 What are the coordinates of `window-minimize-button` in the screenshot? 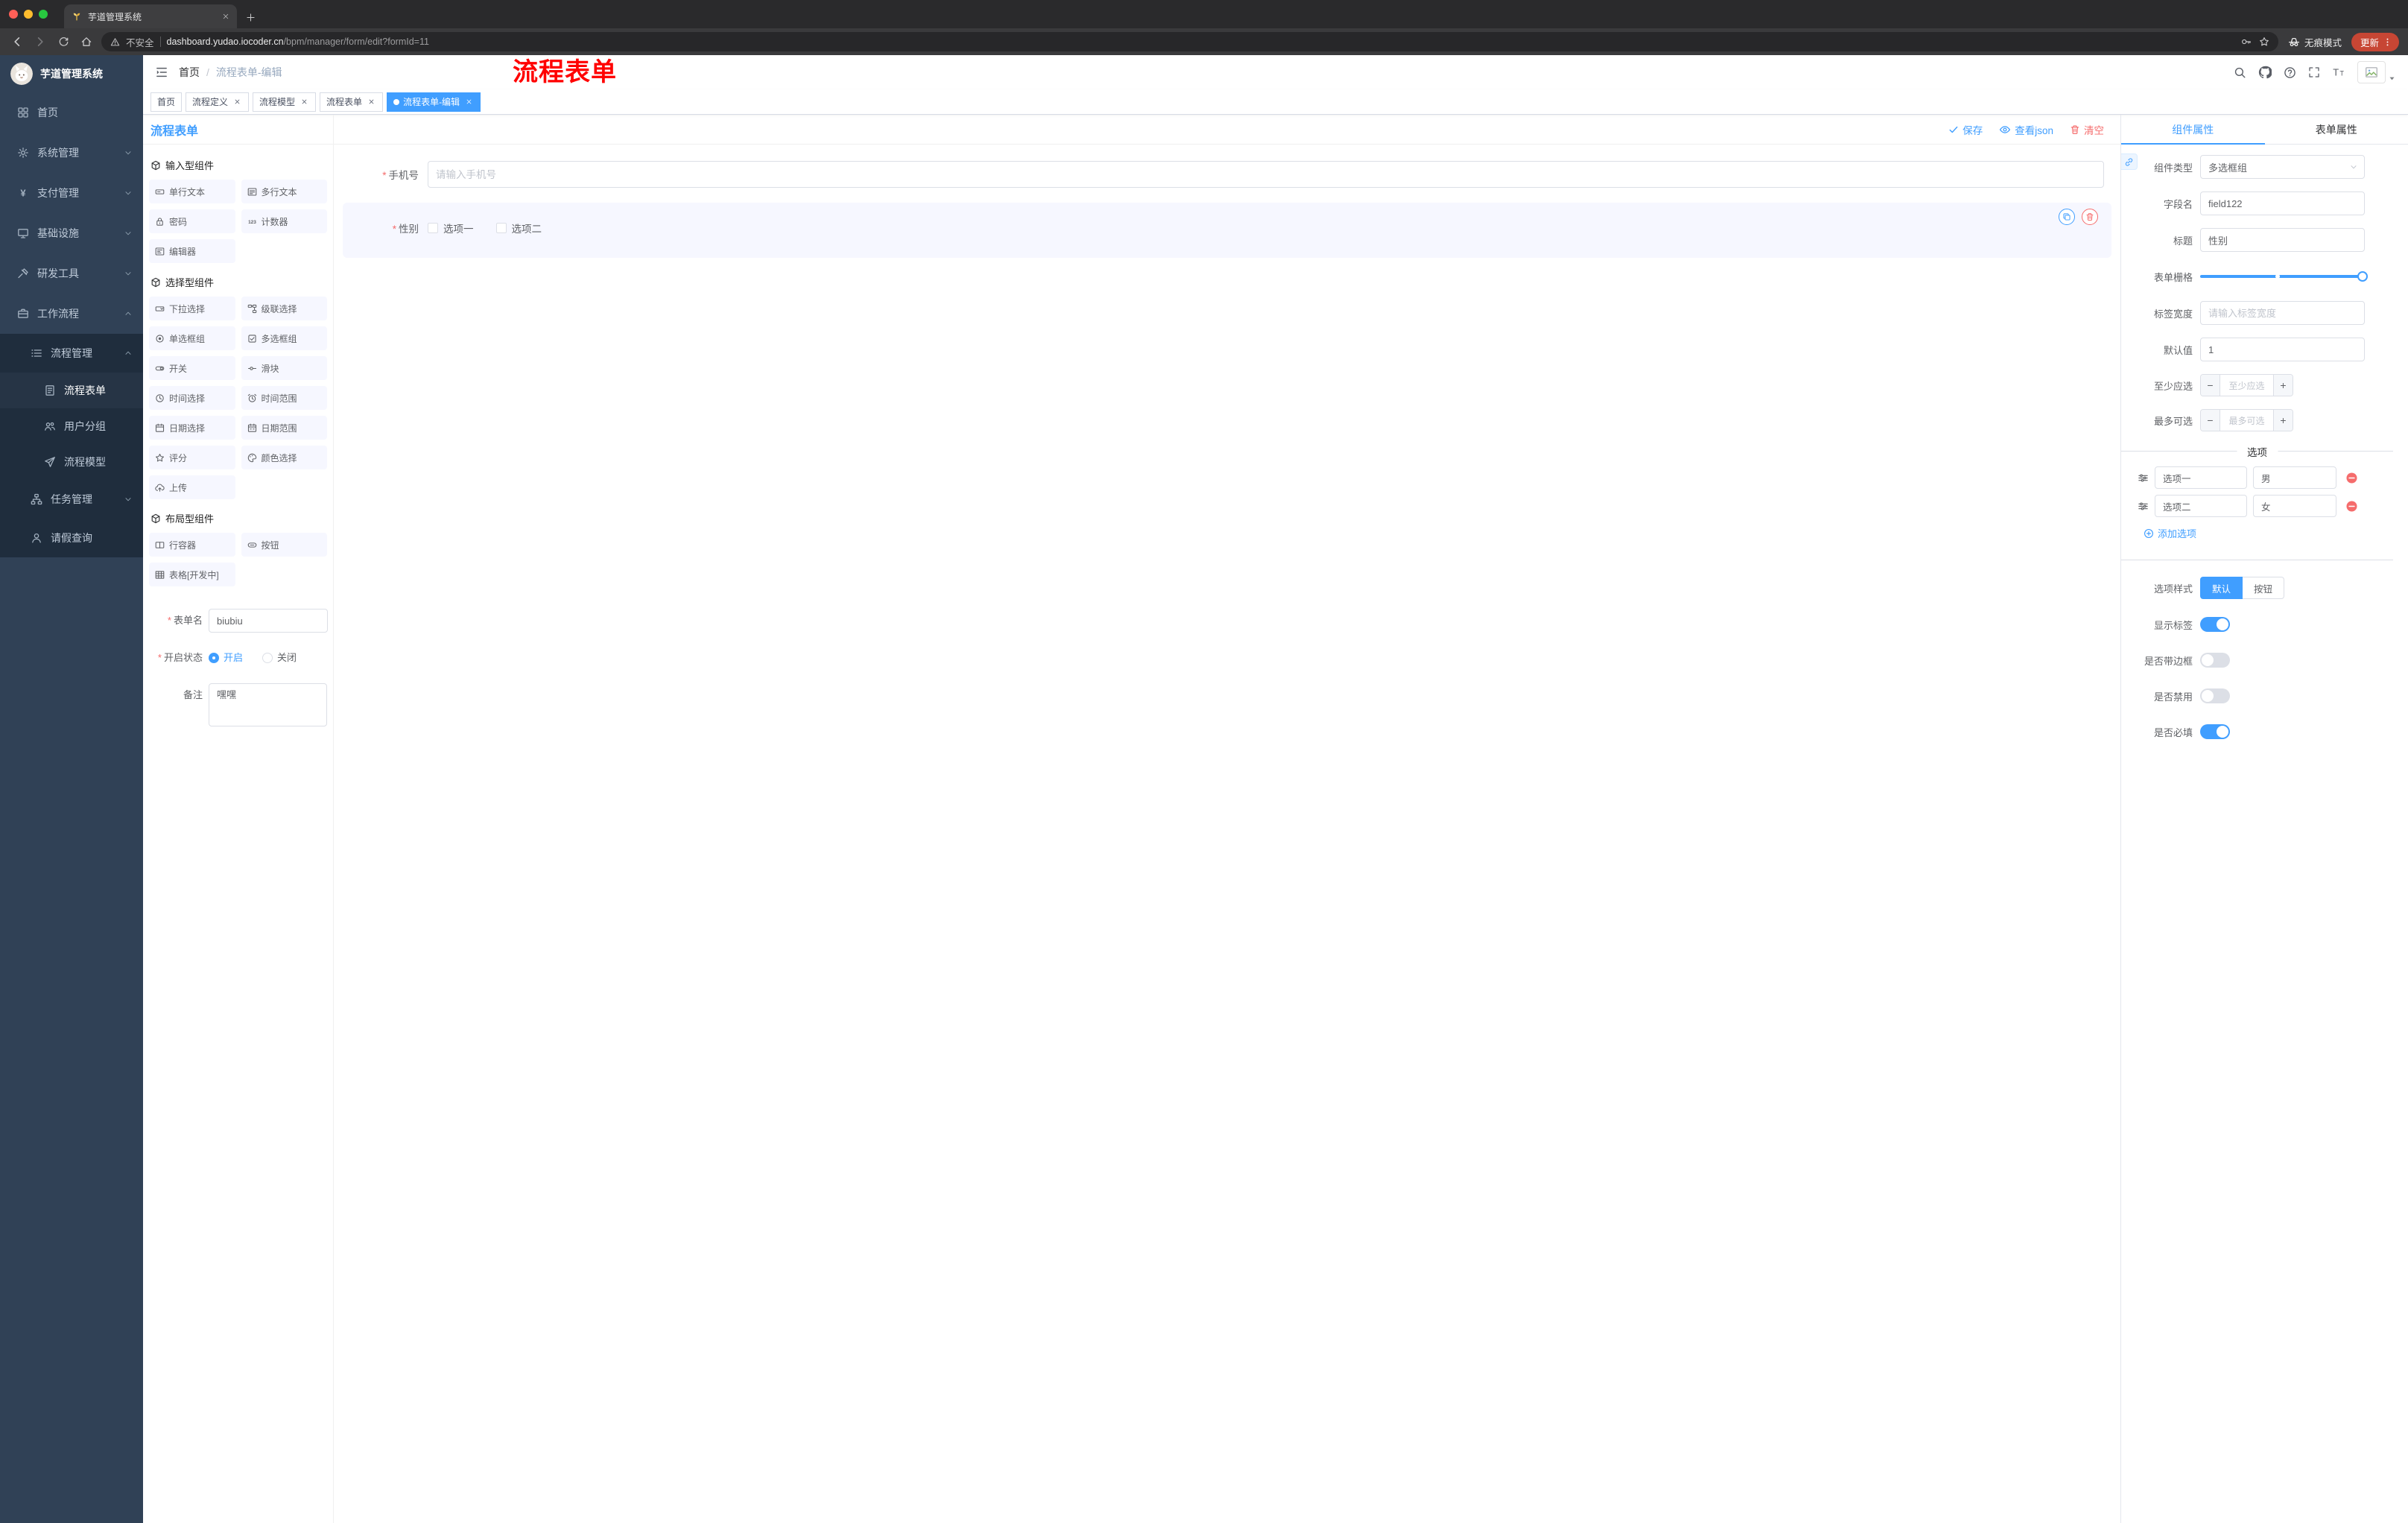 It's located at (28, 15).